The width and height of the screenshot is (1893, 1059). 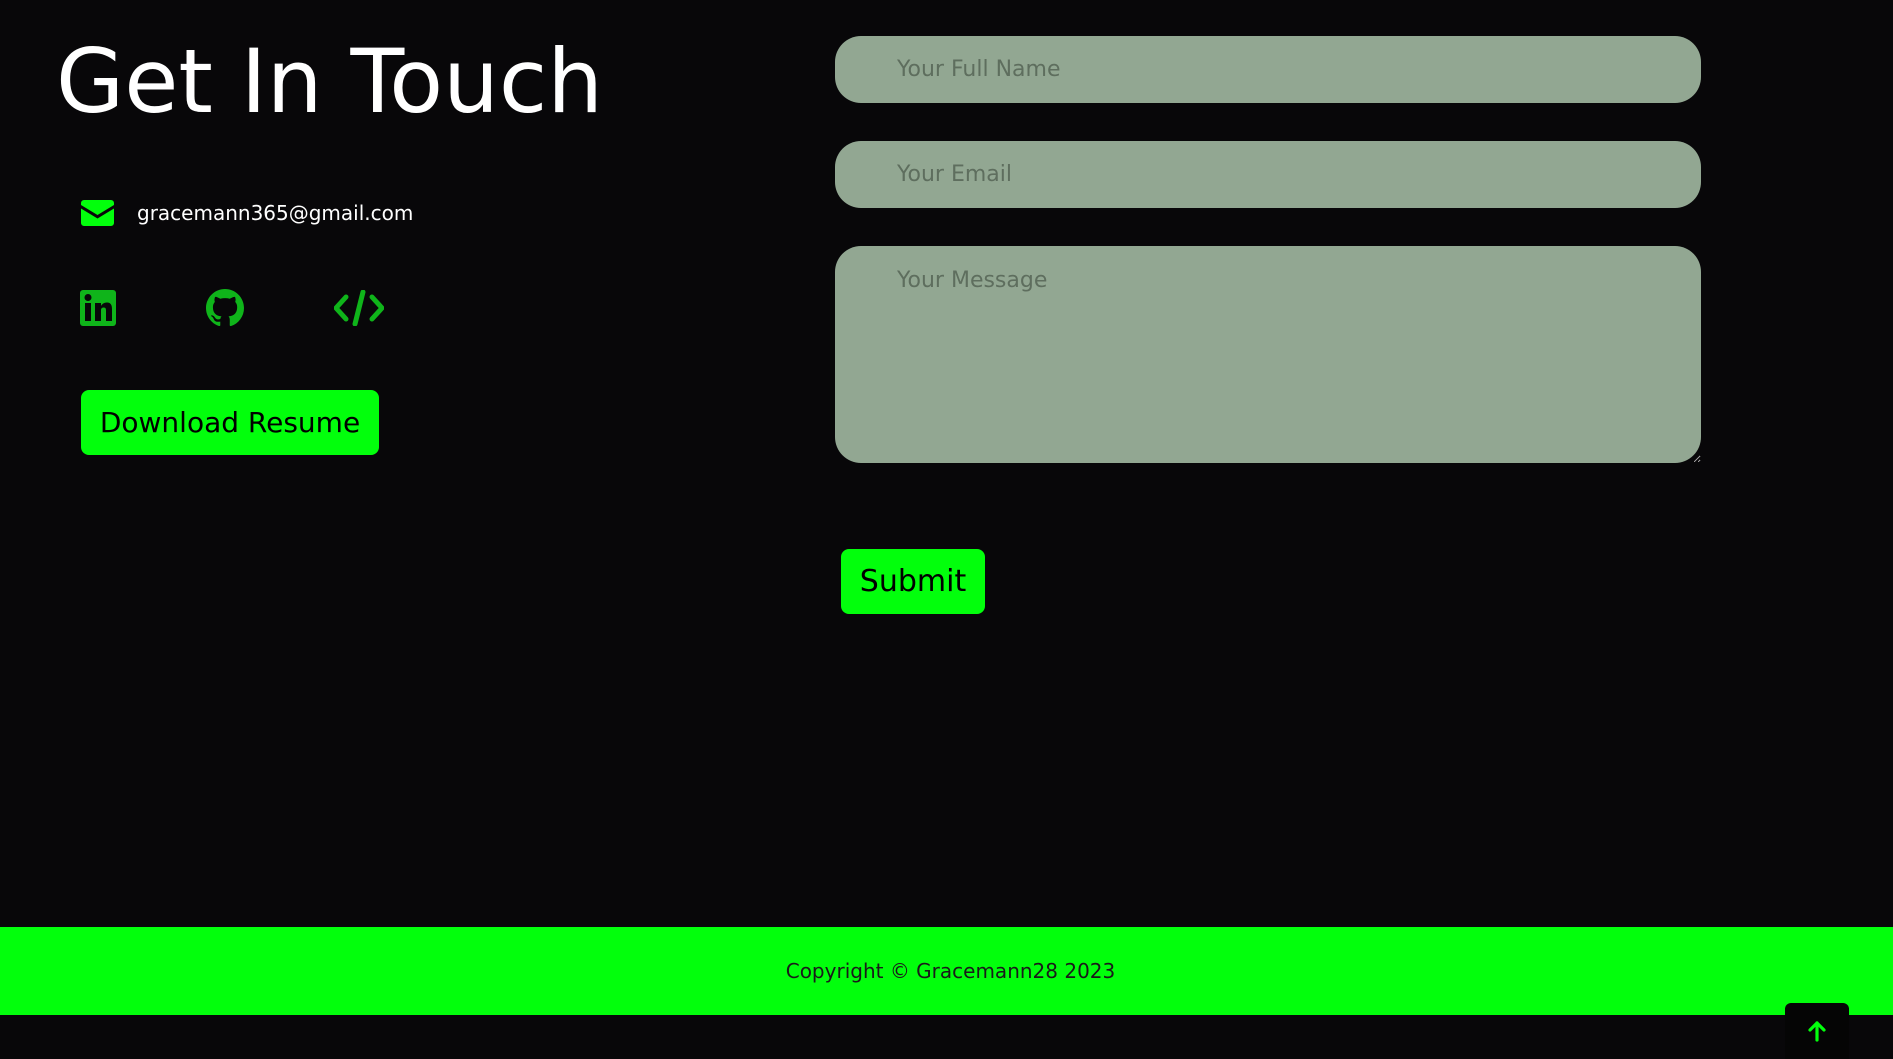 What do you see at coordinates (913, 581) in the screenshot?
I see `submit-button: Submit` at bounding box center [913, 581].